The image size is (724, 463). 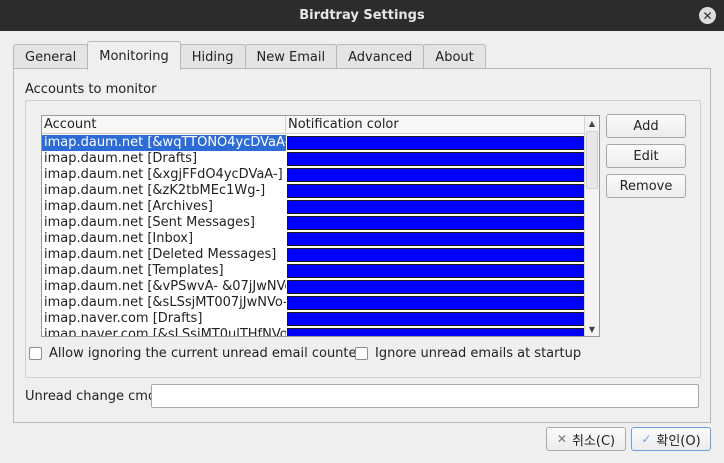 I want to click on tab-new-email: New Email, so click(x=291, y=56).